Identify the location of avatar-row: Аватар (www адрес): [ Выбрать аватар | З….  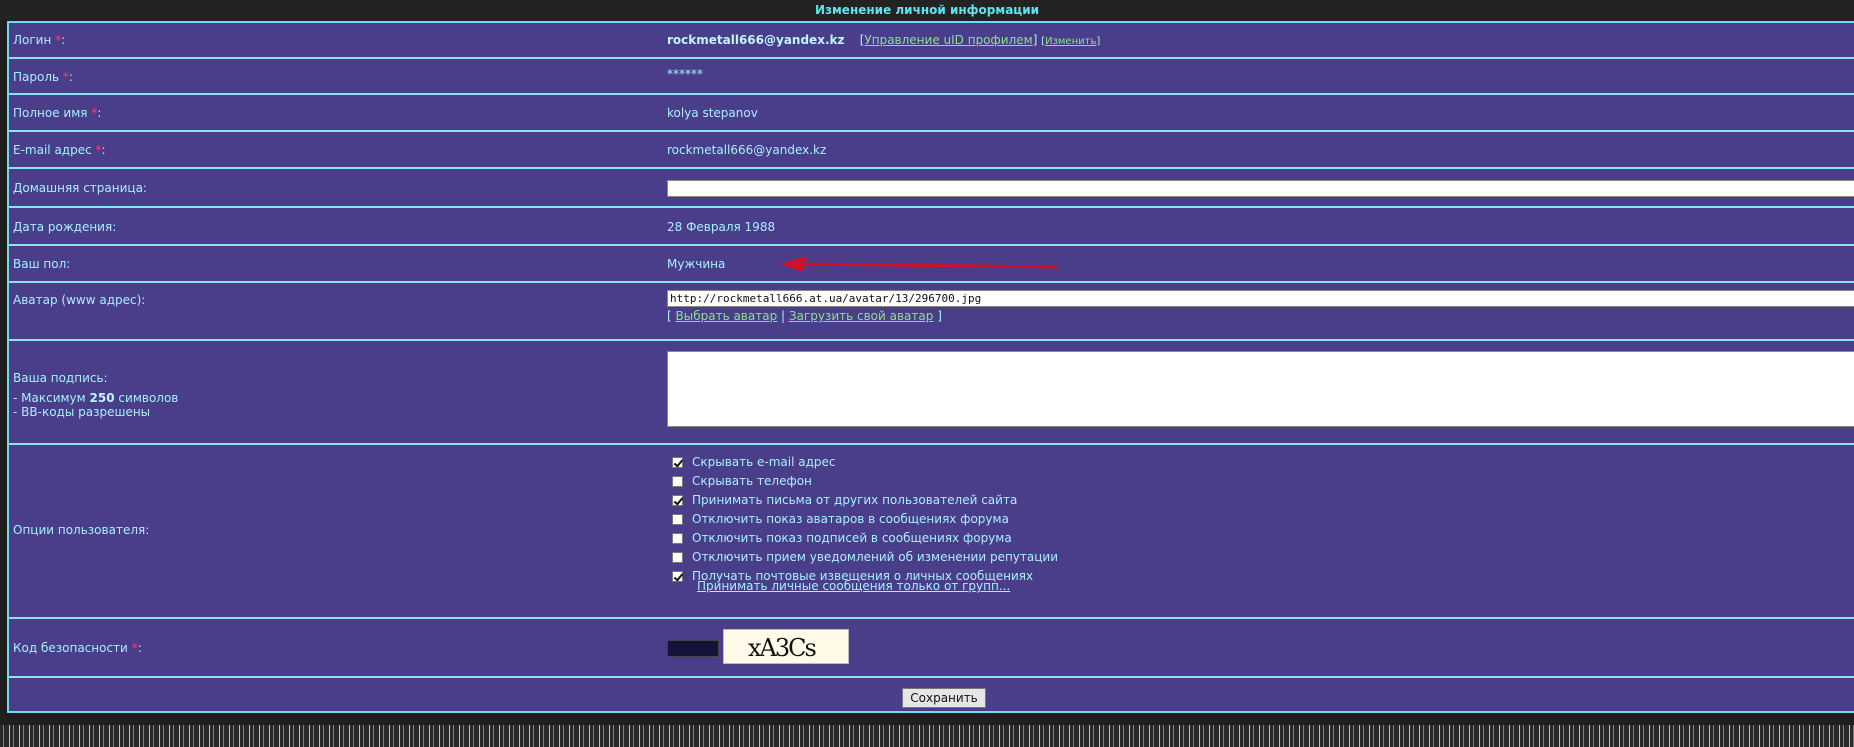
(931, 312).